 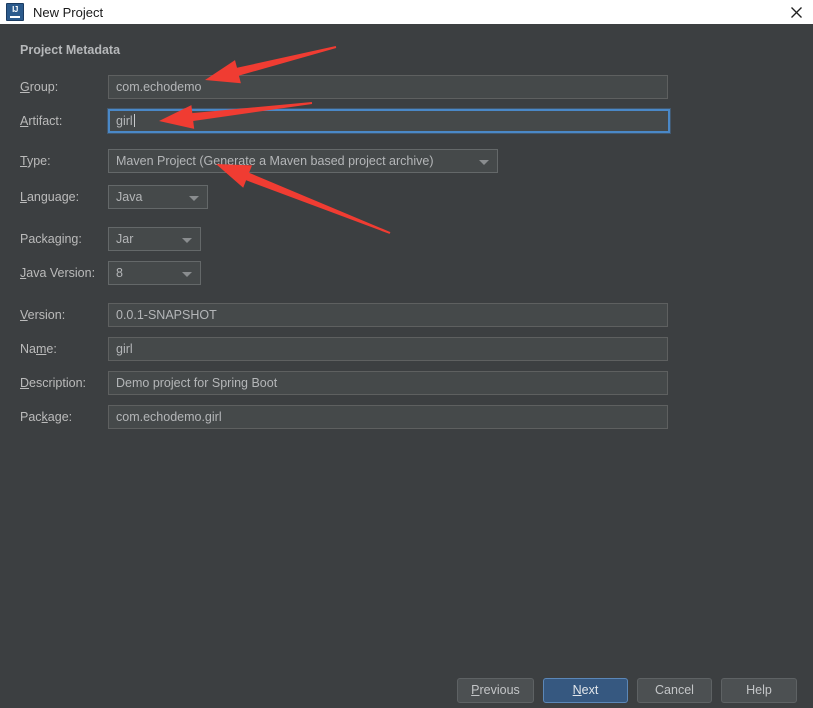 I want to click on version-input: 0.0.1-SNAPSHOT, so click(x=388, y=315).